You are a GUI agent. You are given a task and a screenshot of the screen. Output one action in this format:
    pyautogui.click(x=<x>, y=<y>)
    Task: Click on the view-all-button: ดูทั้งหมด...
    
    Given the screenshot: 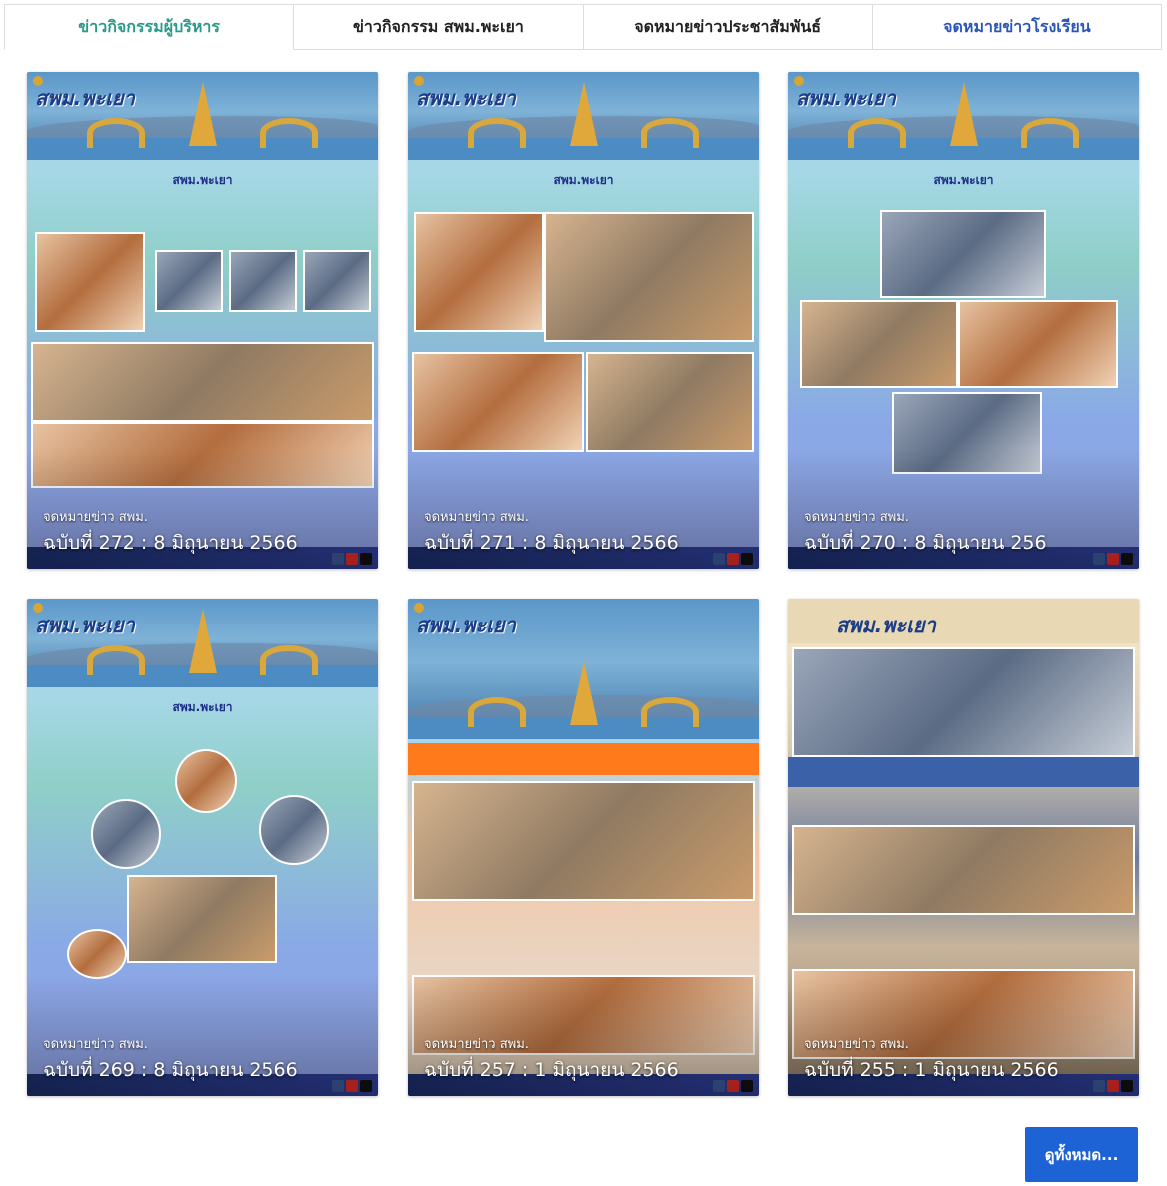 What is the action you would take?
    pyautogui.click(x=1081, y=1154)
    